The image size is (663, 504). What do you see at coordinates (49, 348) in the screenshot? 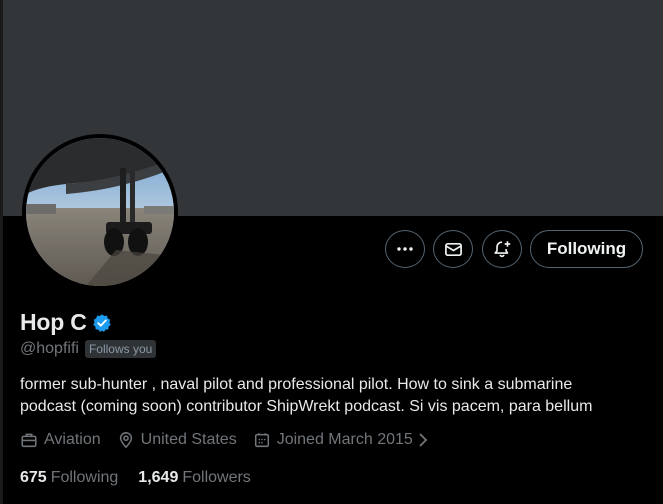
I see `profile-handle: @hopfifi` at bounding box center [49, 348].